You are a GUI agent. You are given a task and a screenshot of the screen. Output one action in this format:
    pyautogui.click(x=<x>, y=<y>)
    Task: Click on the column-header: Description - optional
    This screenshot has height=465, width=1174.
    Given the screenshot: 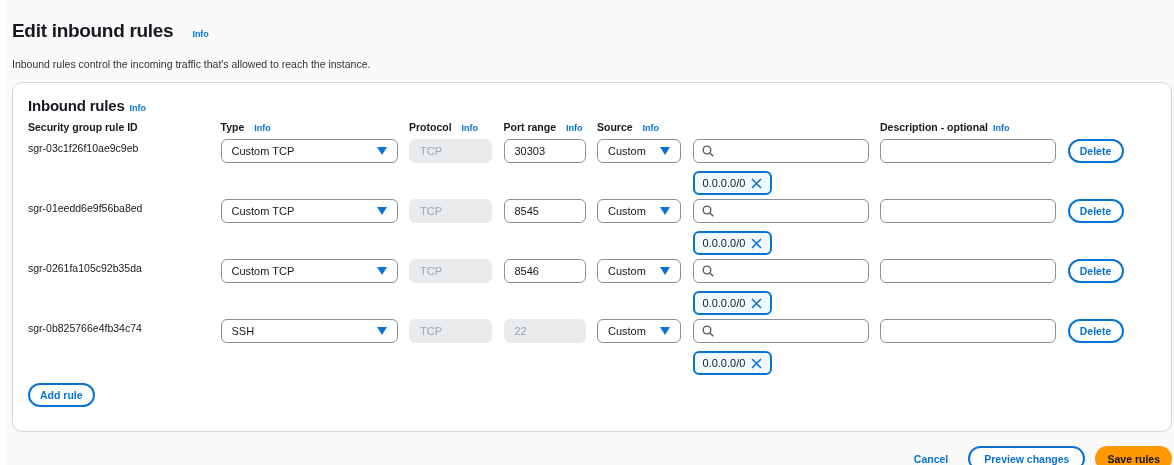 What is the action you would take?
    pyautogui.click(x=934, y=127)
    